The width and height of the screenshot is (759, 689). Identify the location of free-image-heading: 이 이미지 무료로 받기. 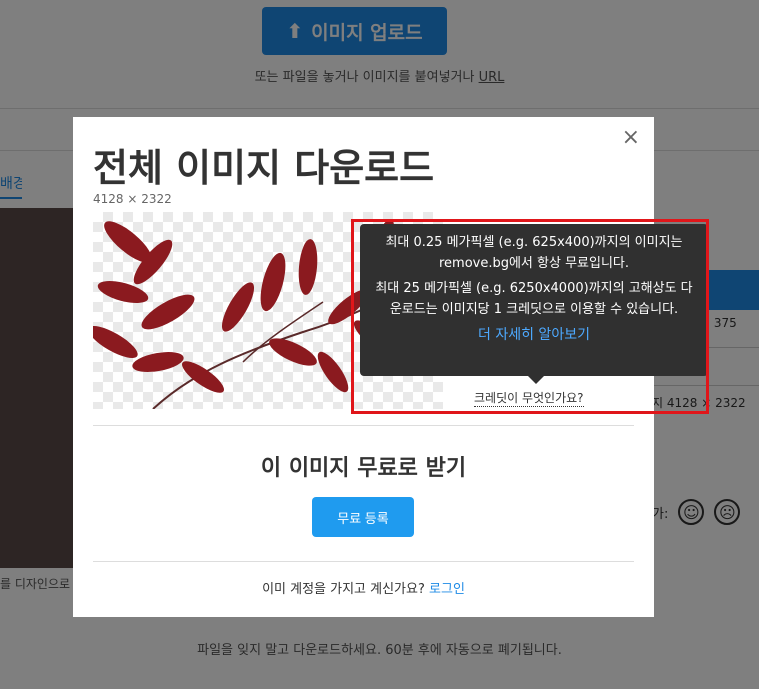
(363, 468).